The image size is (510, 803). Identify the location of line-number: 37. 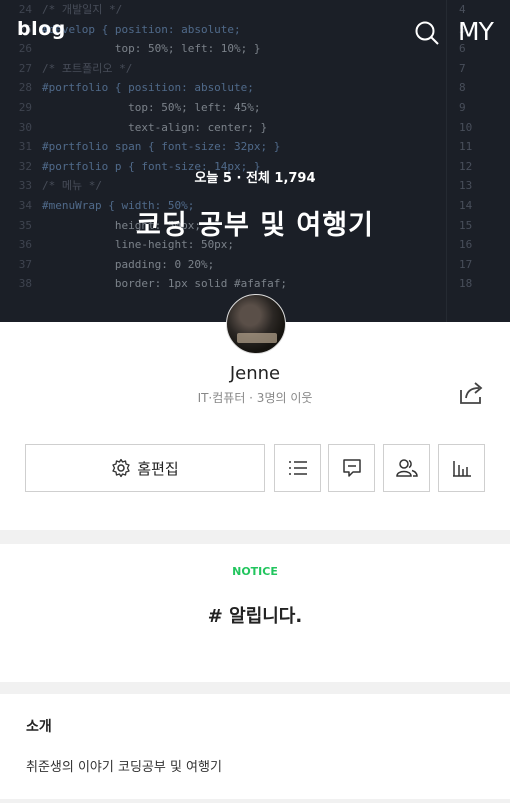
(25, 264).